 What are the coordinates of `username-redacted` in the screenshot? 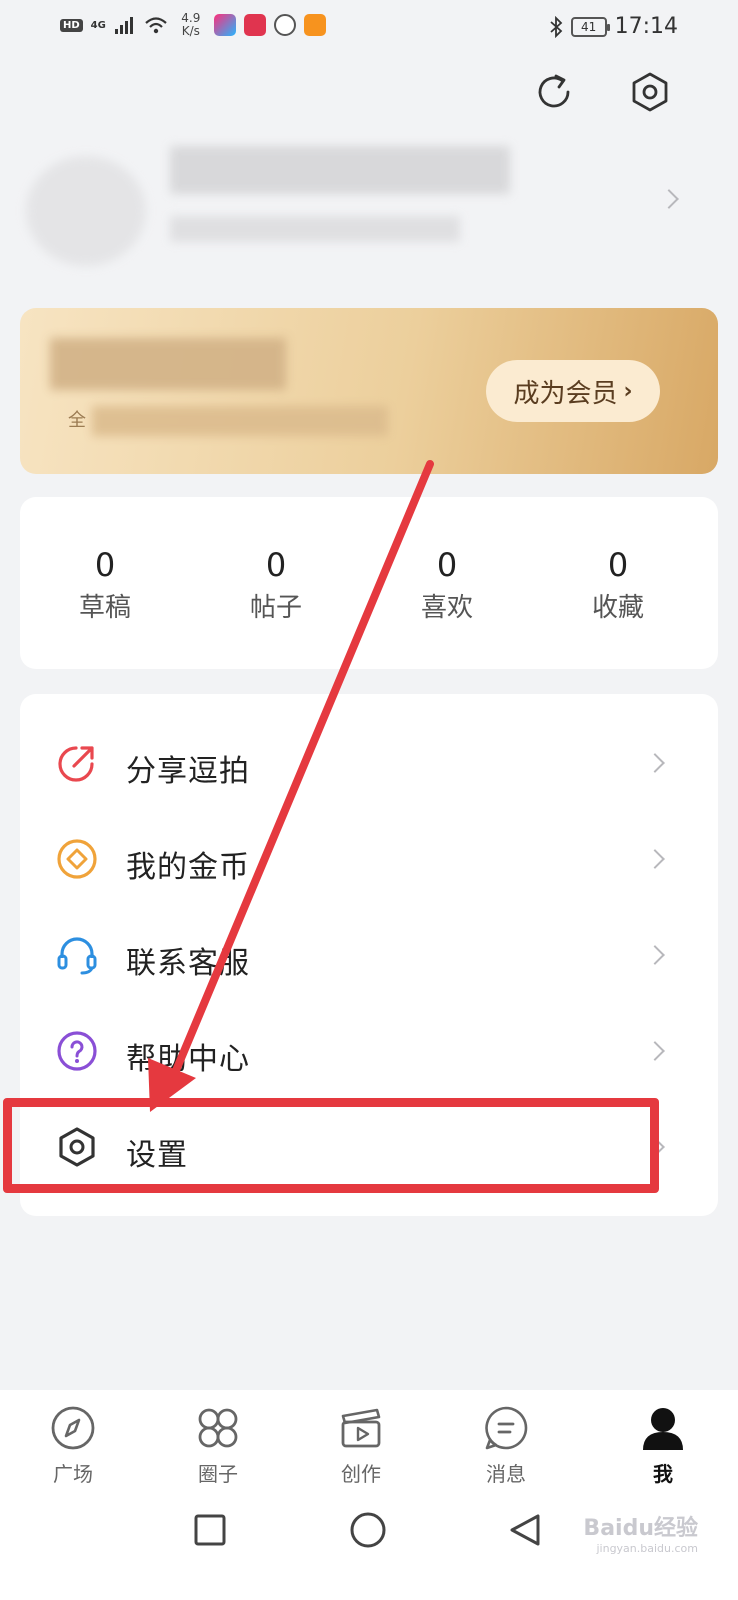 It's located at (340, 170).